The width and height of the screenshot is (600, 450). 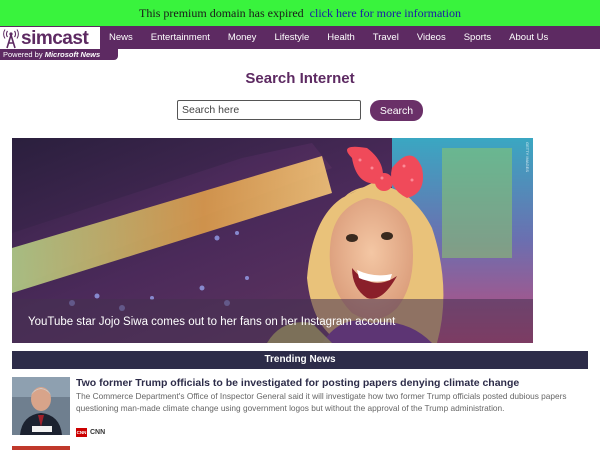 I want to click on nav-item-health: Health, so click(x=340, y=37).